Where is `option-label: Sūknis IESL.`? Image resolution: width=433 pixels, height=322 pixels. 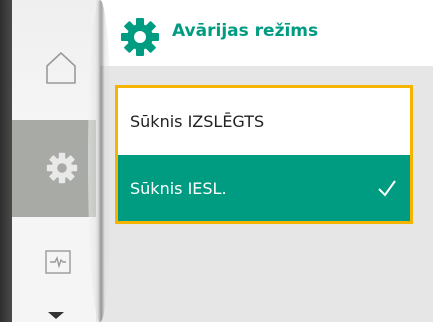 option-label: Sūknis IESL. is located at coordinates (178, 188).